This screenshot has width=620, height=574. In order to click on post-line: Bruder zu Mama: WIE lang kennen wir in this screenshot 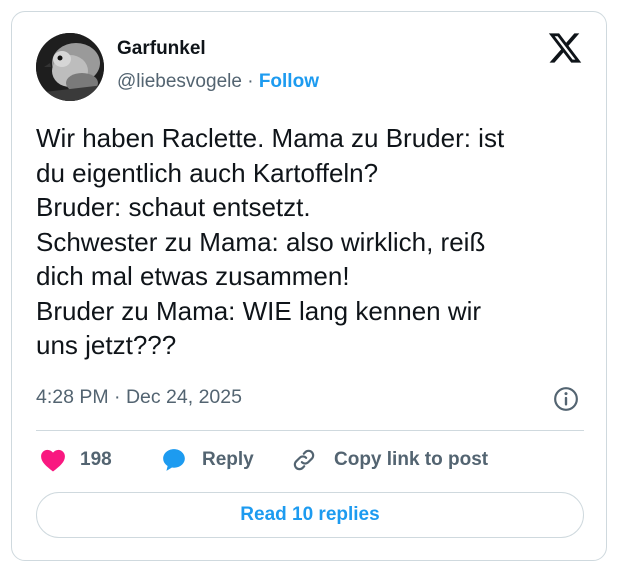, I will do `click(259, 310)`.